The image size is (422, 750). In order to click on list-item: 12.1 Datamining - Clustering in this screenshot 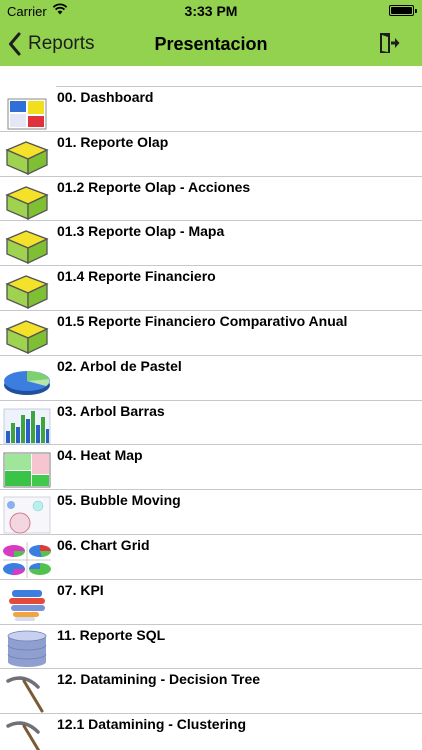, I will do `click(211, 732)`.